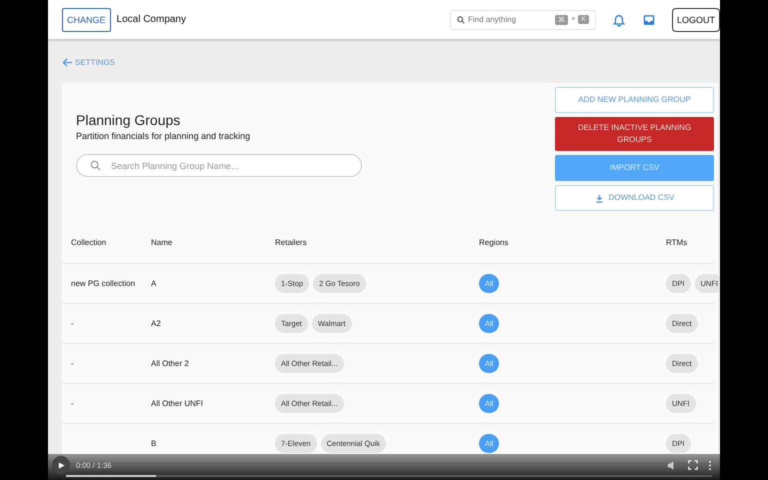 This screenshot has width=768, height=480. Describe the element at coordinates (153, 443) in the screenshot. I see `table-cell: B` at that location.